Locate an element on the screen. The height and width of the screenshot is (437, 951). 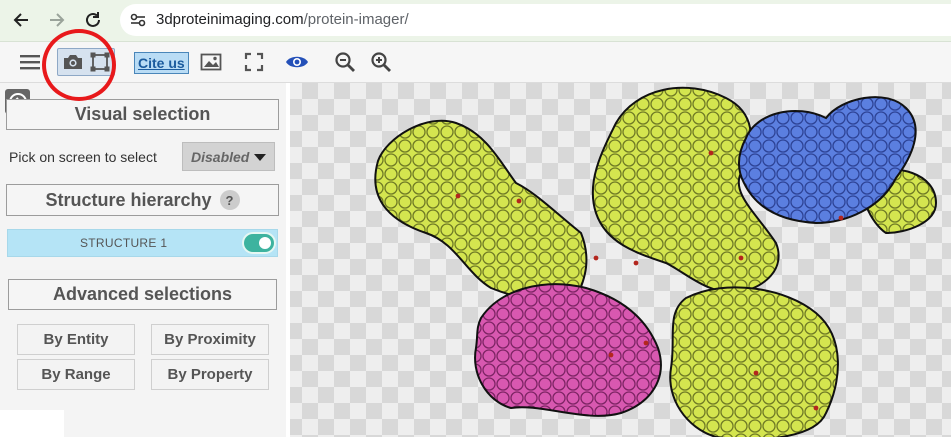
eye-icon is located at coordinates (297, 62).